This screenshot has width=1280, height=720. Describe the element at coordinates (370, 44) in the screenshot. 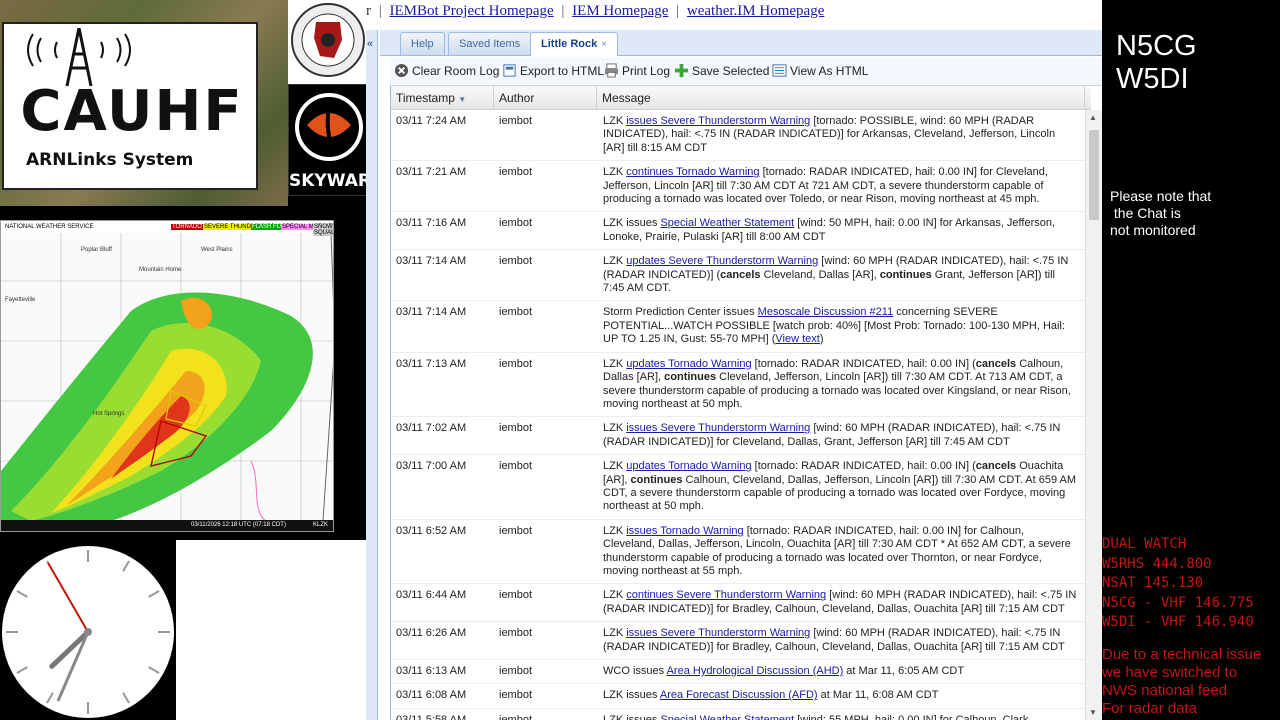

I see `double-chevron-left-icon: «` at that location.